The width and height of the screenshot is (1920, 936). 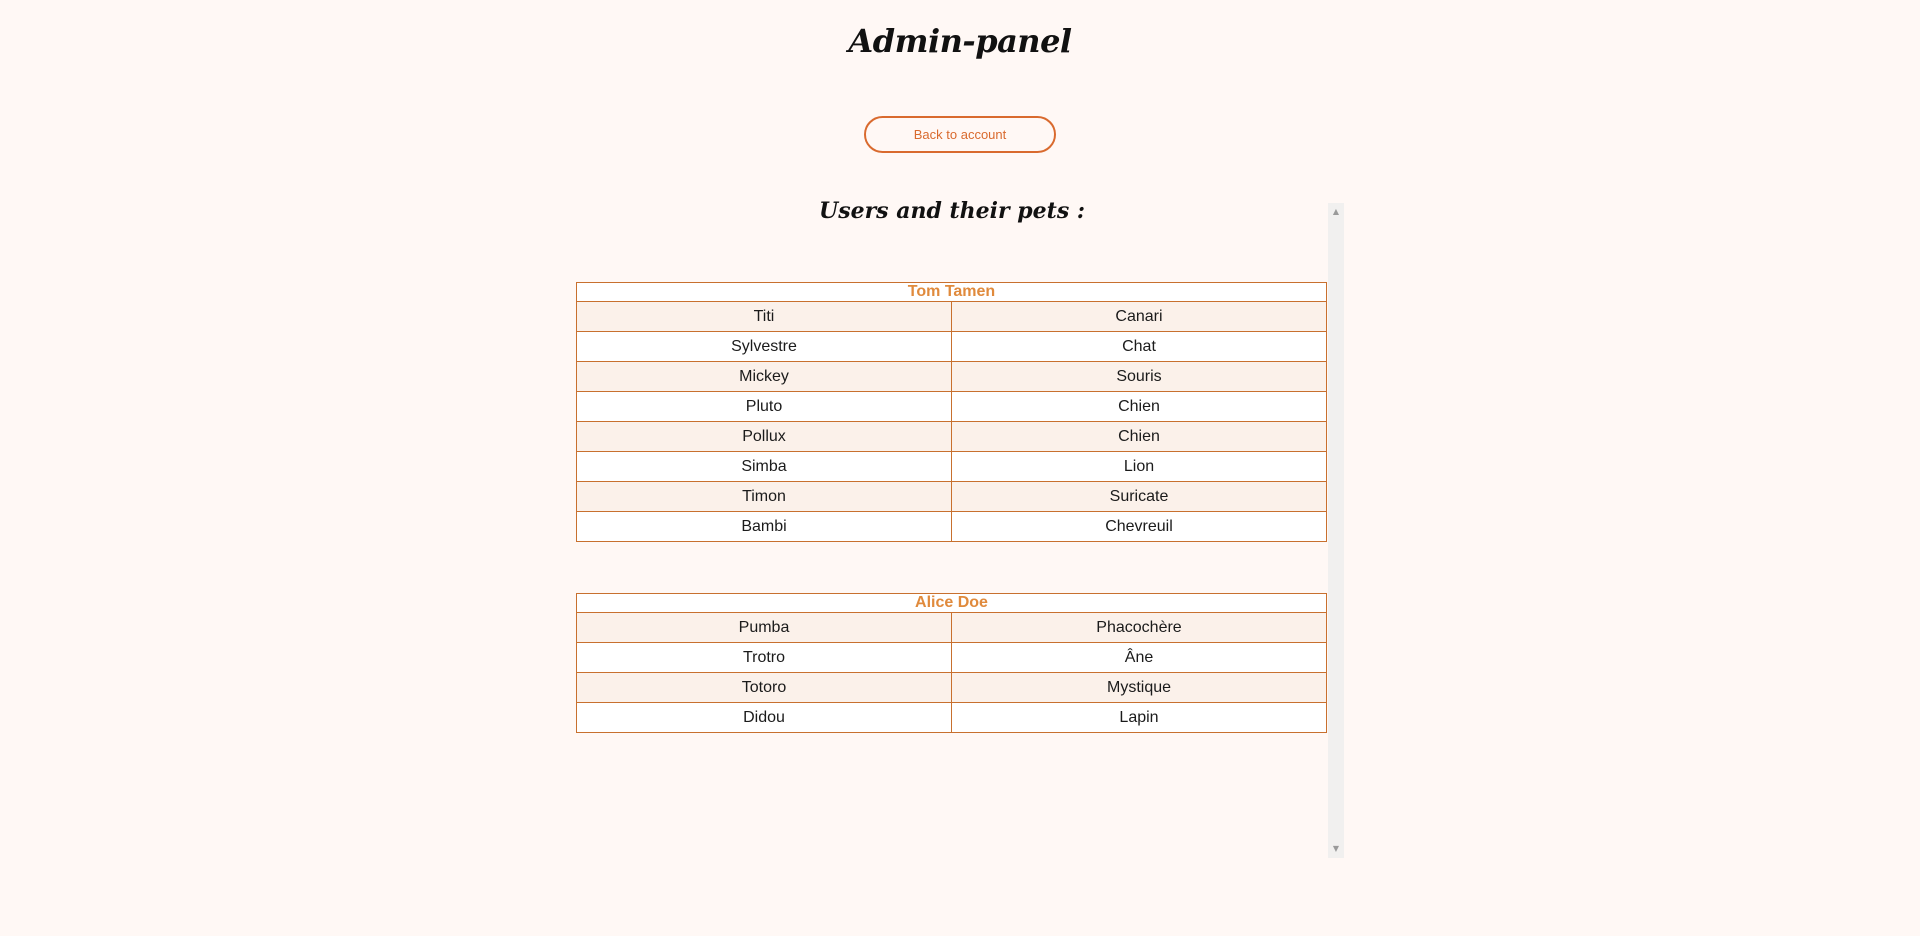 I want to click on pet-species: Chat, so click(x=1139, y=346).